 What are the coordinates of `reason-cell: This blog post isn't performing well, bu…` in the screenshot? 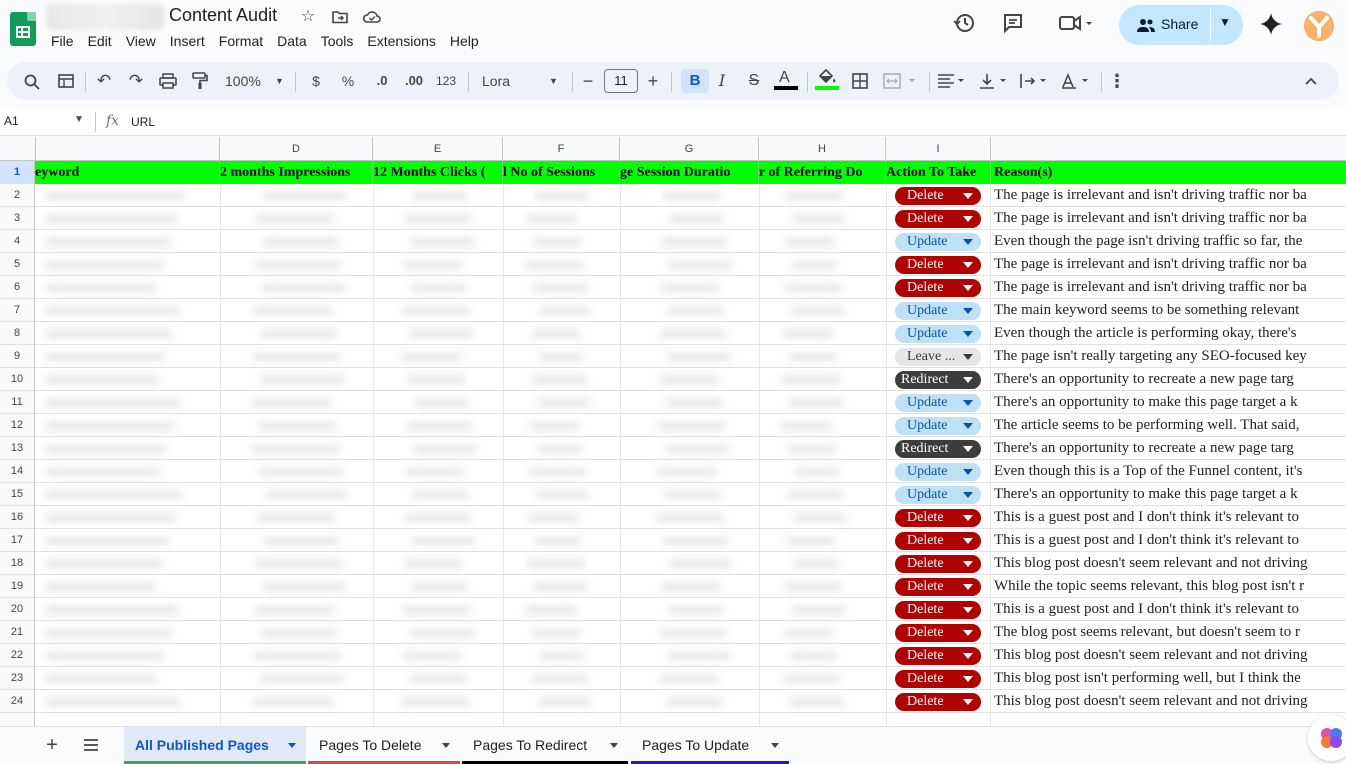 It's located at (1170, 678).